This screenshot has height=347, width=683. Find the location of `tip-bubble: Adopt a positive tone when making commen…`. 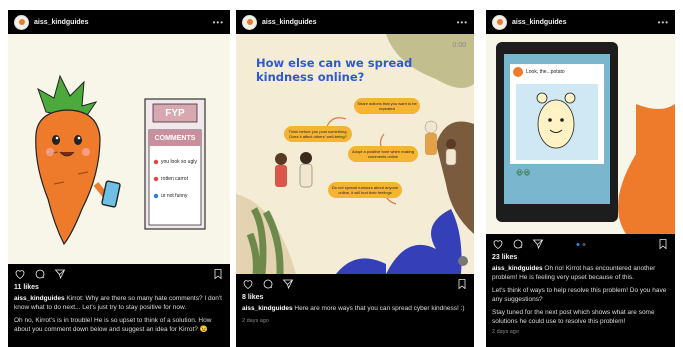

tip-bubble: Adopt a positive tone when making commen… is located at coordinates (383, 154).